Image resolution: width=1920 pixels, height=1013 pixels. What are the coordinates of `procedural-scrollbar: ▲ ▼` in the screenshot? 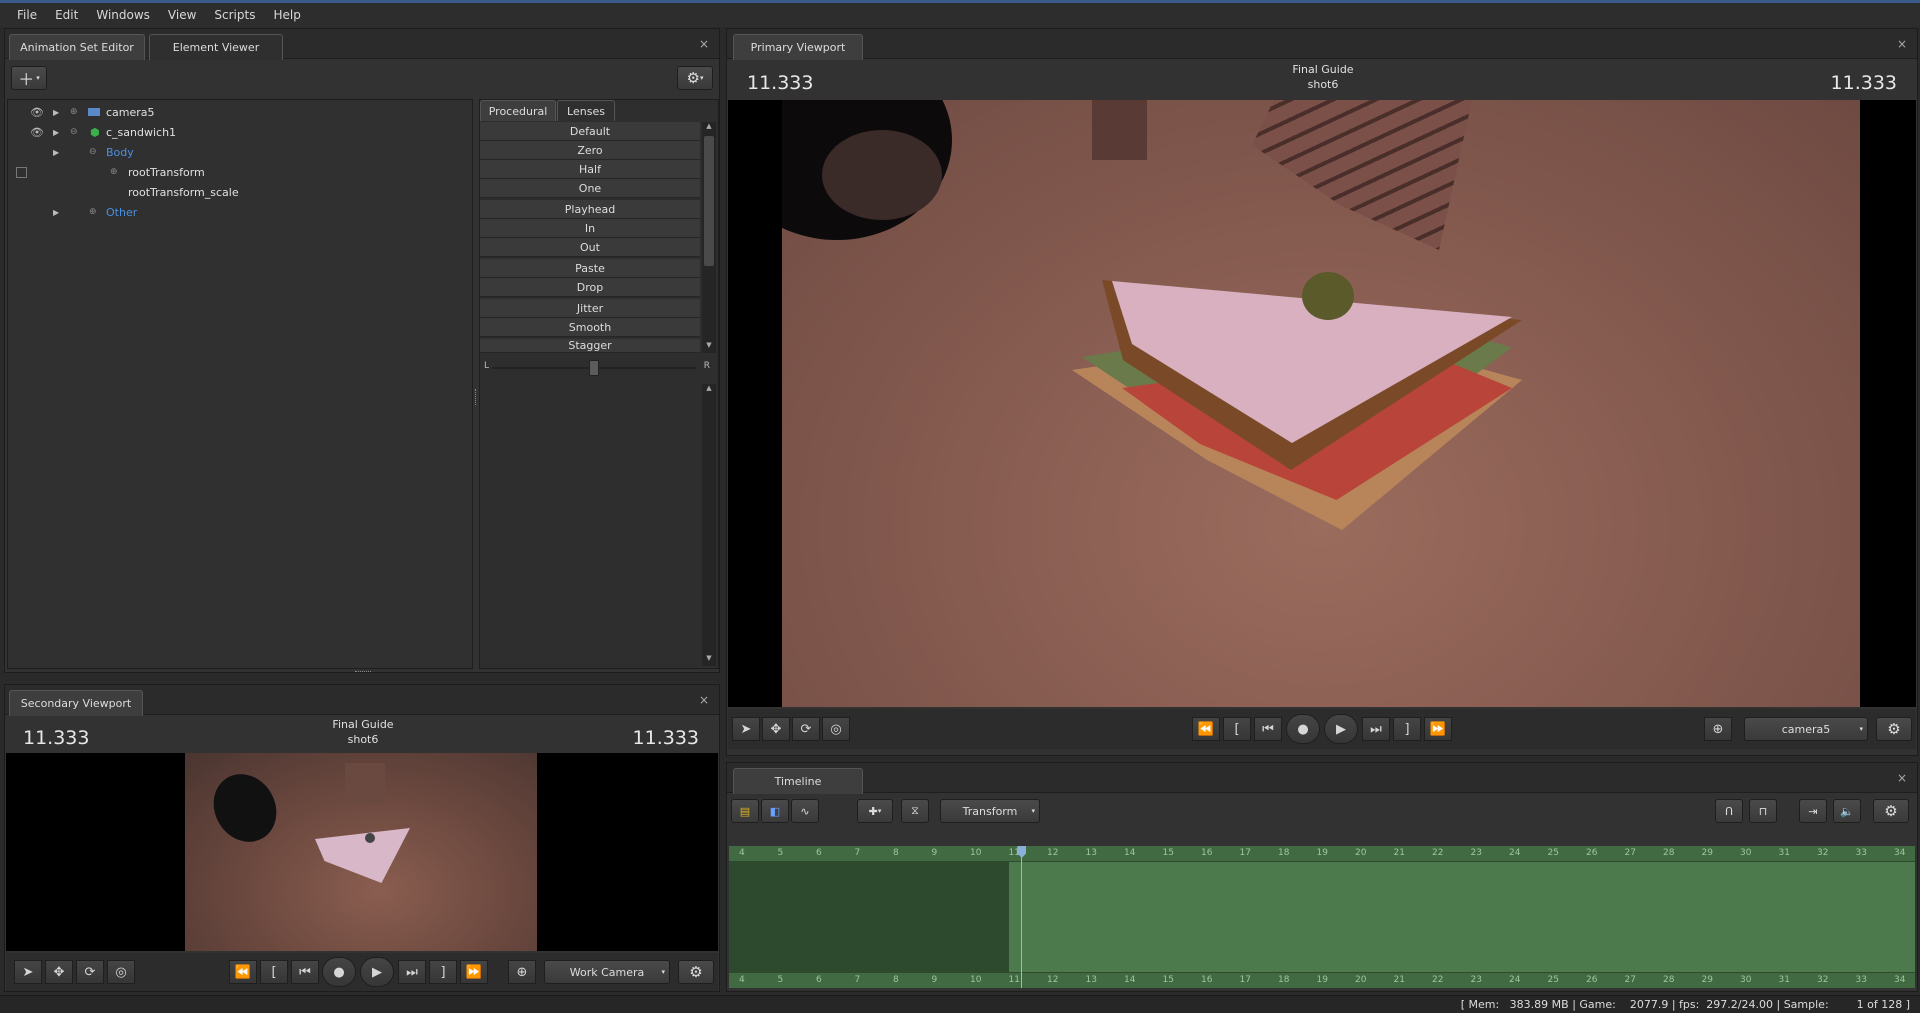 It's located at (709, 237).